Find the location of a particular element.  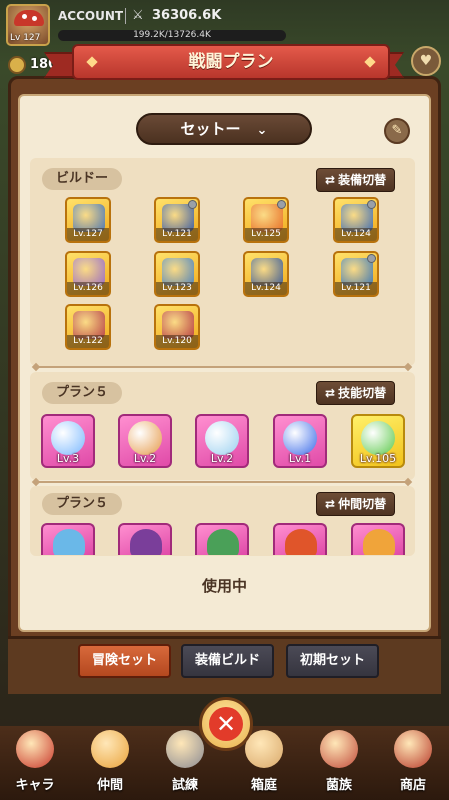

set-dropdown: セットー ⌄ is located at coordinates (224, 129).